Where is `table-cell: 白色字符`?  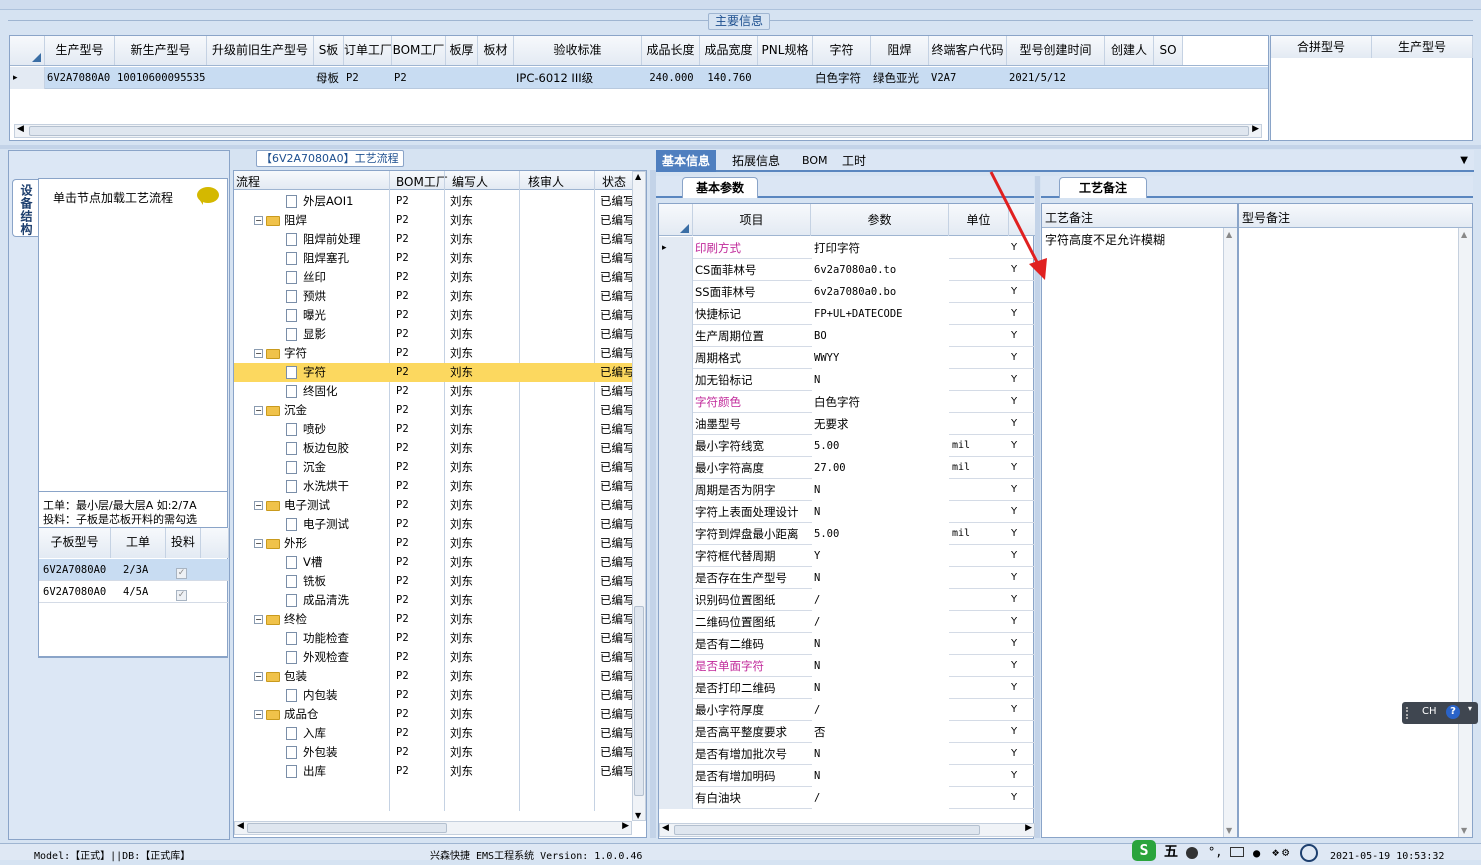
table-cell: 白色字符 is located at coordinates (842, 78).